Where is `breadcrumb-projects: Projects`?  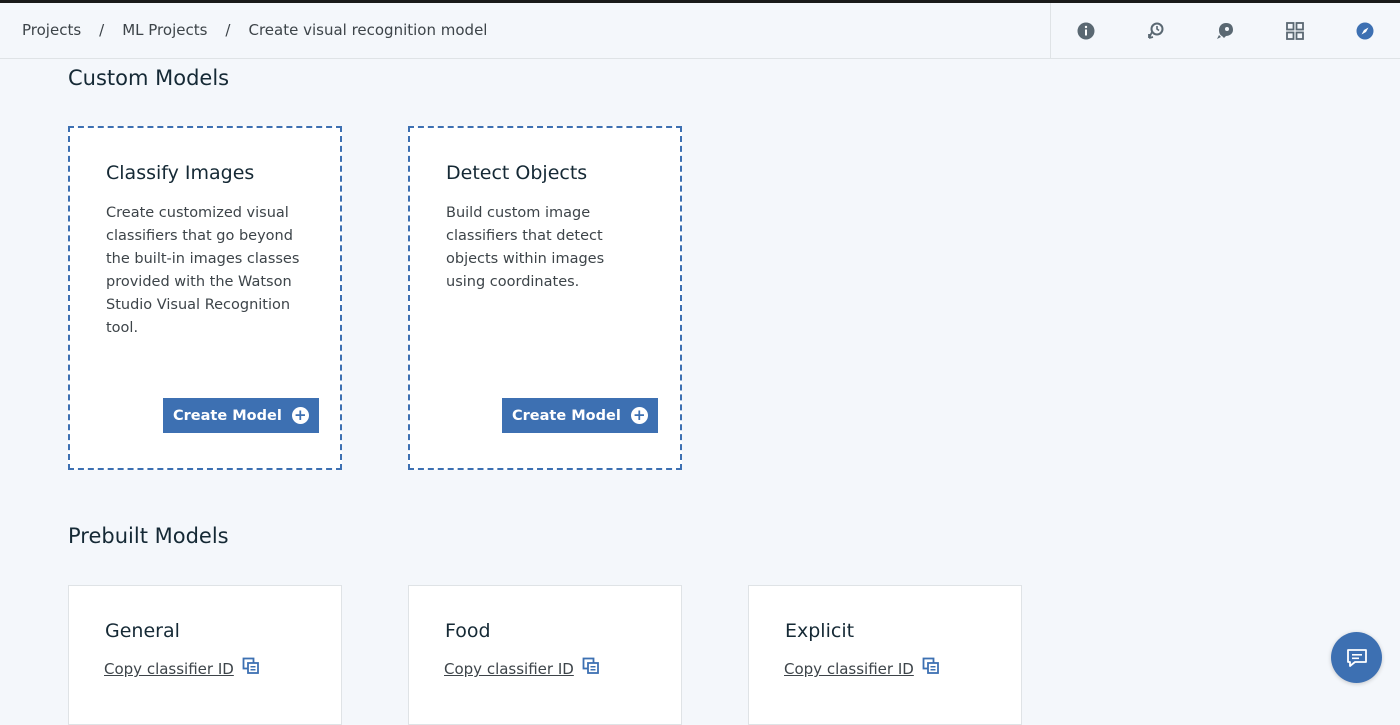 breadcrumb-projects: Projects is located at coordinates (51, 30).